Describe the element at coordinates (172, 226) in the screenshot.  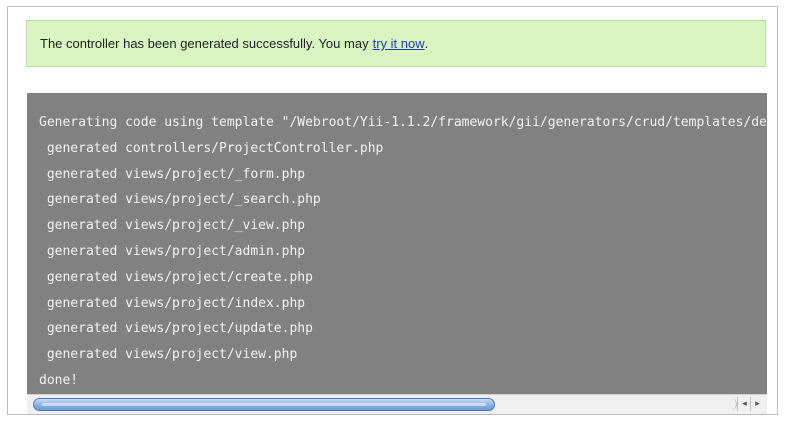
I see `console-line: generated views/project/_view.php` at that location.